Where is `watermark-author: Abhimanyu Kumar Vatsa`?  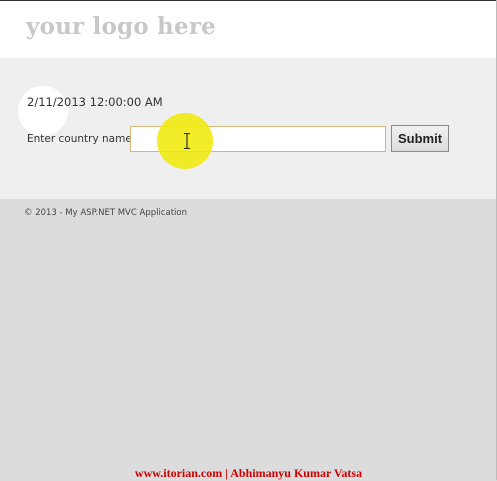 watermark-author: Abhimanyu Kumar Vatsa is located at coordinates (296, 473).